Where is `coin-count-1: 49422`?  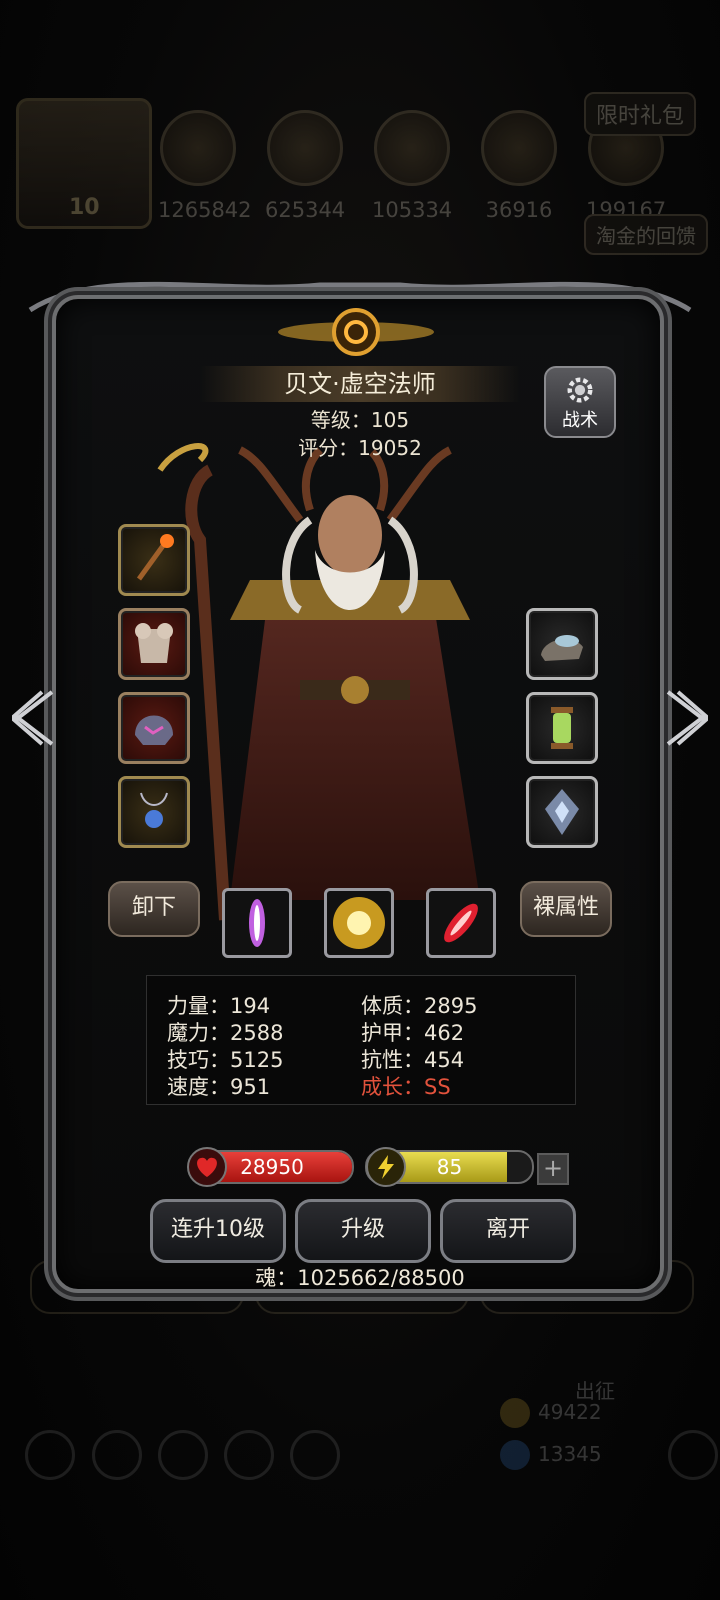 coin-count-1: 49422 is located at coordinates (570, 1412).